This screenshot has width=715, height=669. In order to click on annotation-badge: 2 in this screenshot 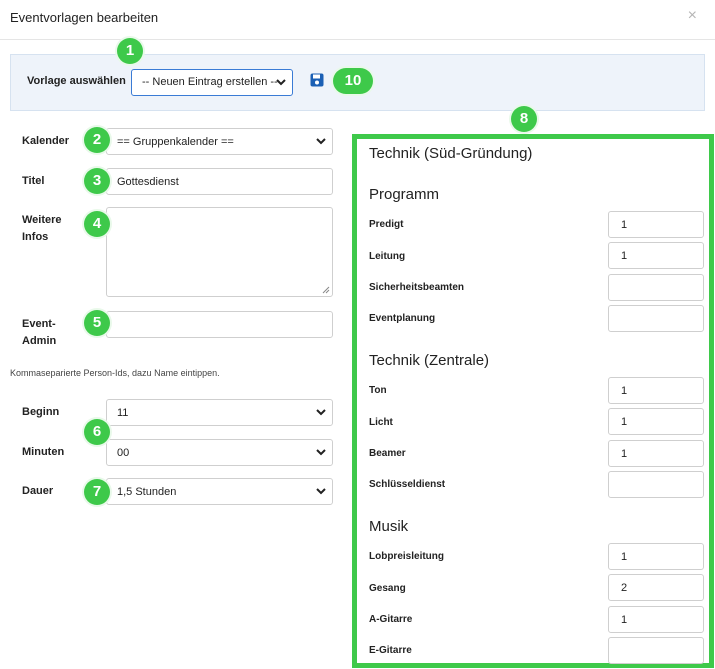, I will do `click(97, 140)`.